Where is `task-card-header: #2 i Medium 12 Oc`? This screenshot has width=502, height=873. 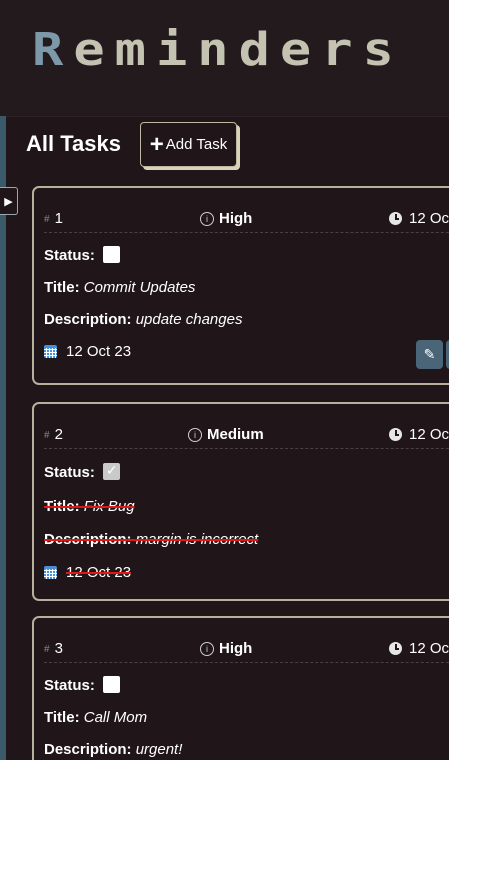 task-card-header: #2 i Medium 12 Oc is located at coordinates (246, 437).